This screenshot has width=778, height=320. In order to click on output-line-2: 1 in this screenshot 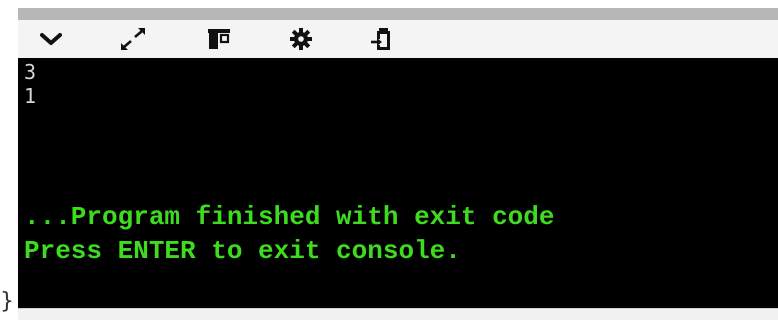, I will do `click(30, 96)`.